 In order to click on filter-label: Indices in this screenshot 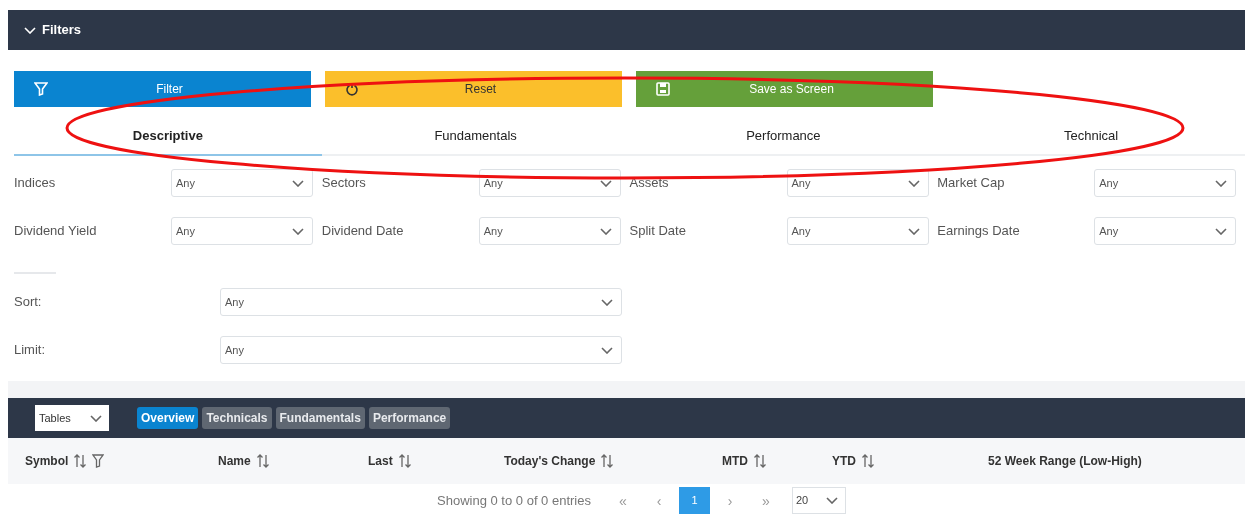, I will do `click(35, 183)`.